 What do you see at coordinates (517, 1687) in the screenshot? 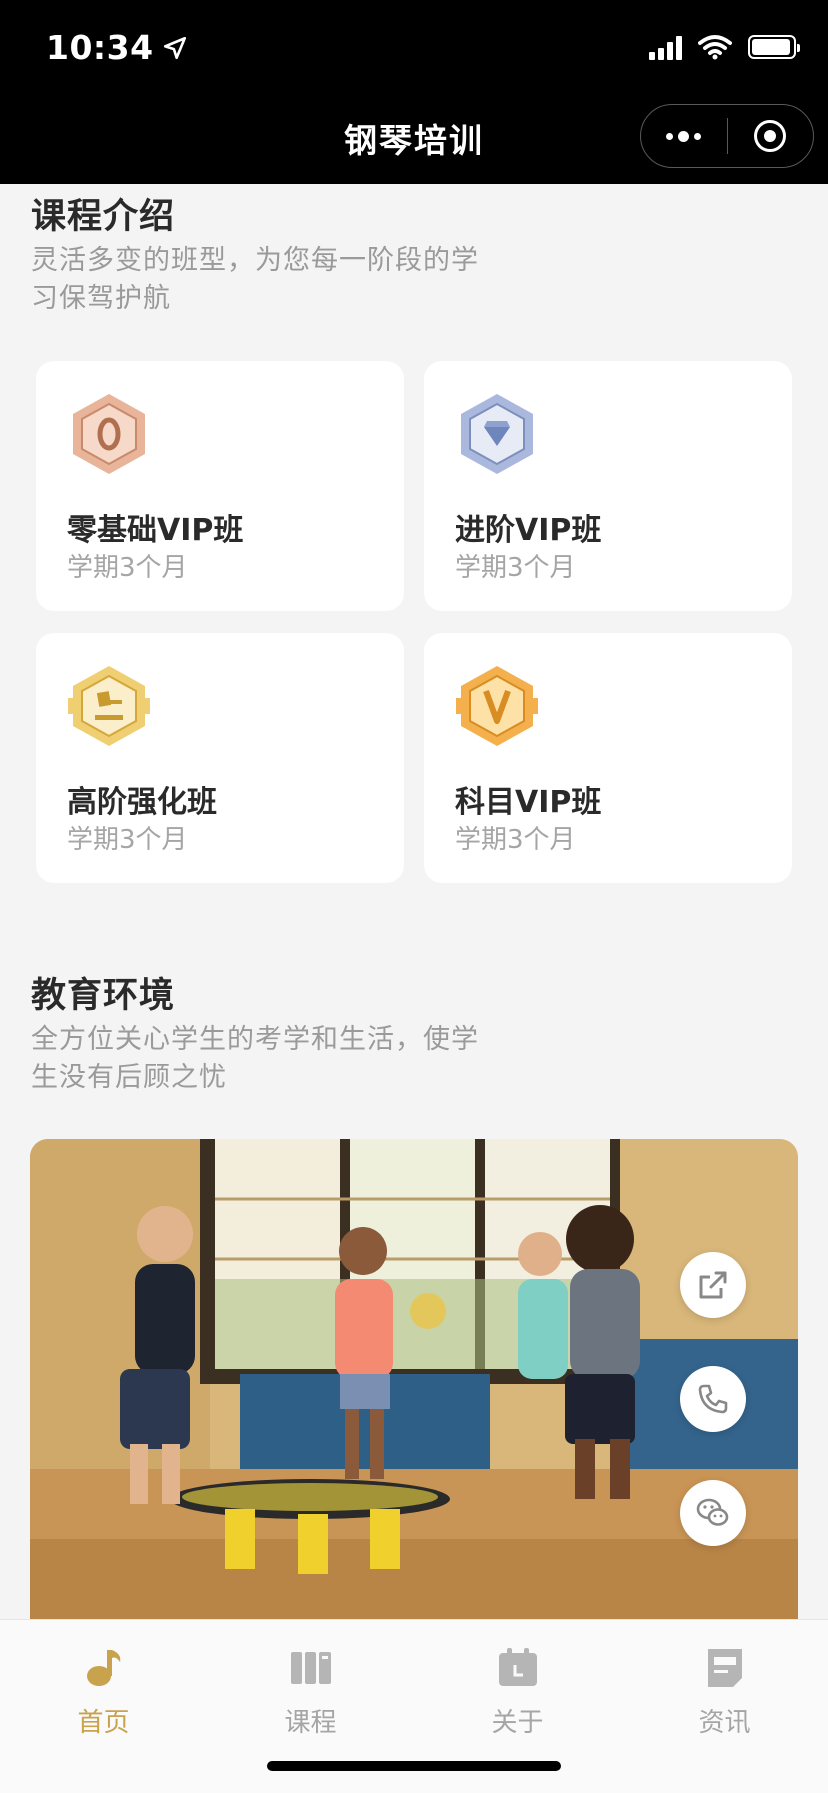
I see `tab-about: 关于` at bounding box center [517, 1687].